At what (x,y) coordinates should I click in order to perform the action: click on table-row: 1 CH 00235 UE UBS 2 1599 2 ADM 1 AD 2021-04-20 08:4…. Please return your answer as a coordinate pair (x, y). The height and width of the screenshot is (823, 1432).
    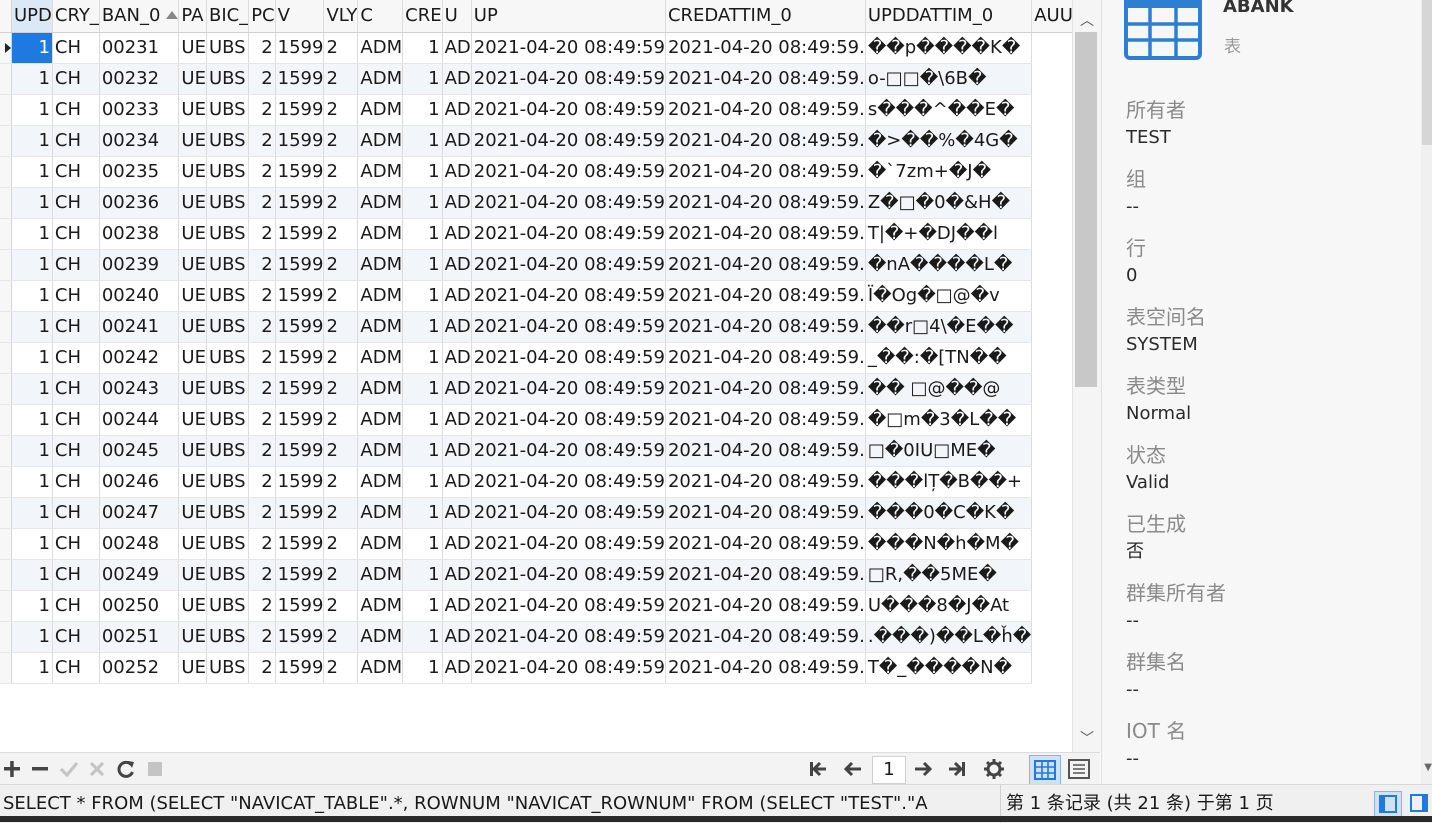
    Looking at the image, I should click on (536, 172).